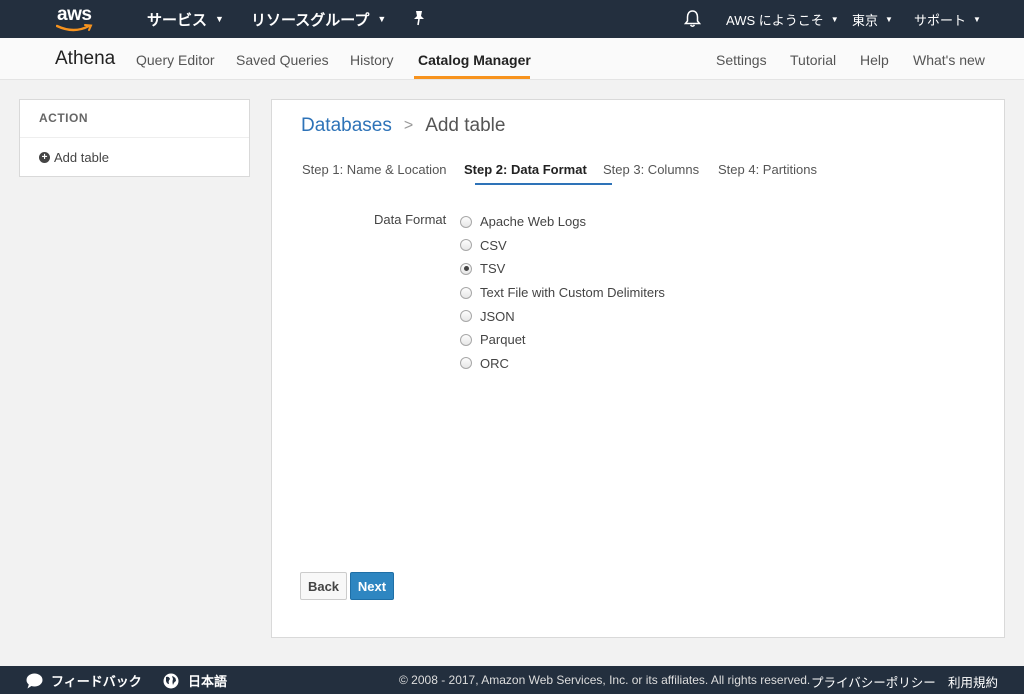 This screenshot has width=1024, height=694. Describe the element at coordinates (410, 219) in the screenshot. I see `data-format-label: Data Format` at that location.